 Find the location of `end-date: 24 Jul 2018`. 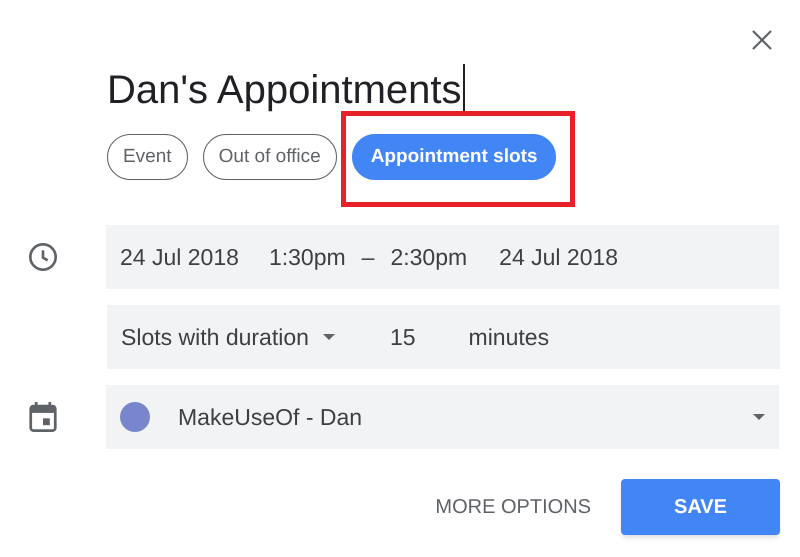

end-date: 24 Jul 2018 is located at coordinates (558, 257).